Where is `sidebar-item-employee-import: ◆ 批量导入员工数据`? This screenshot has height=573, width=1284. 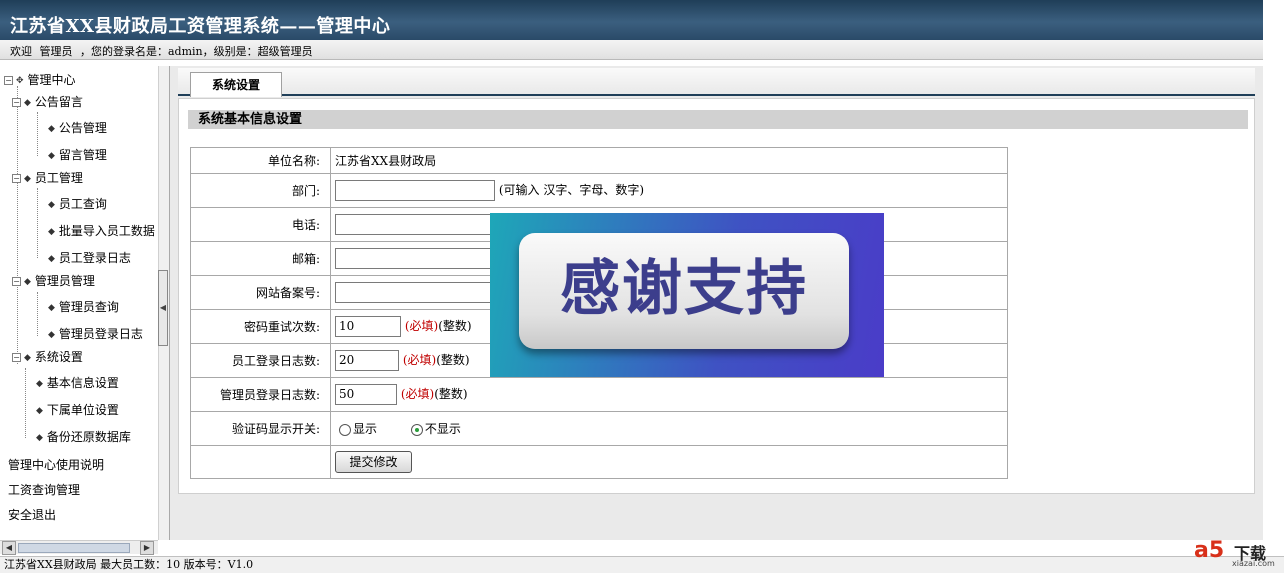
sidebar-item-employee-import: ◆ 批量导入员工数据 is located at coordinates (101, 231).